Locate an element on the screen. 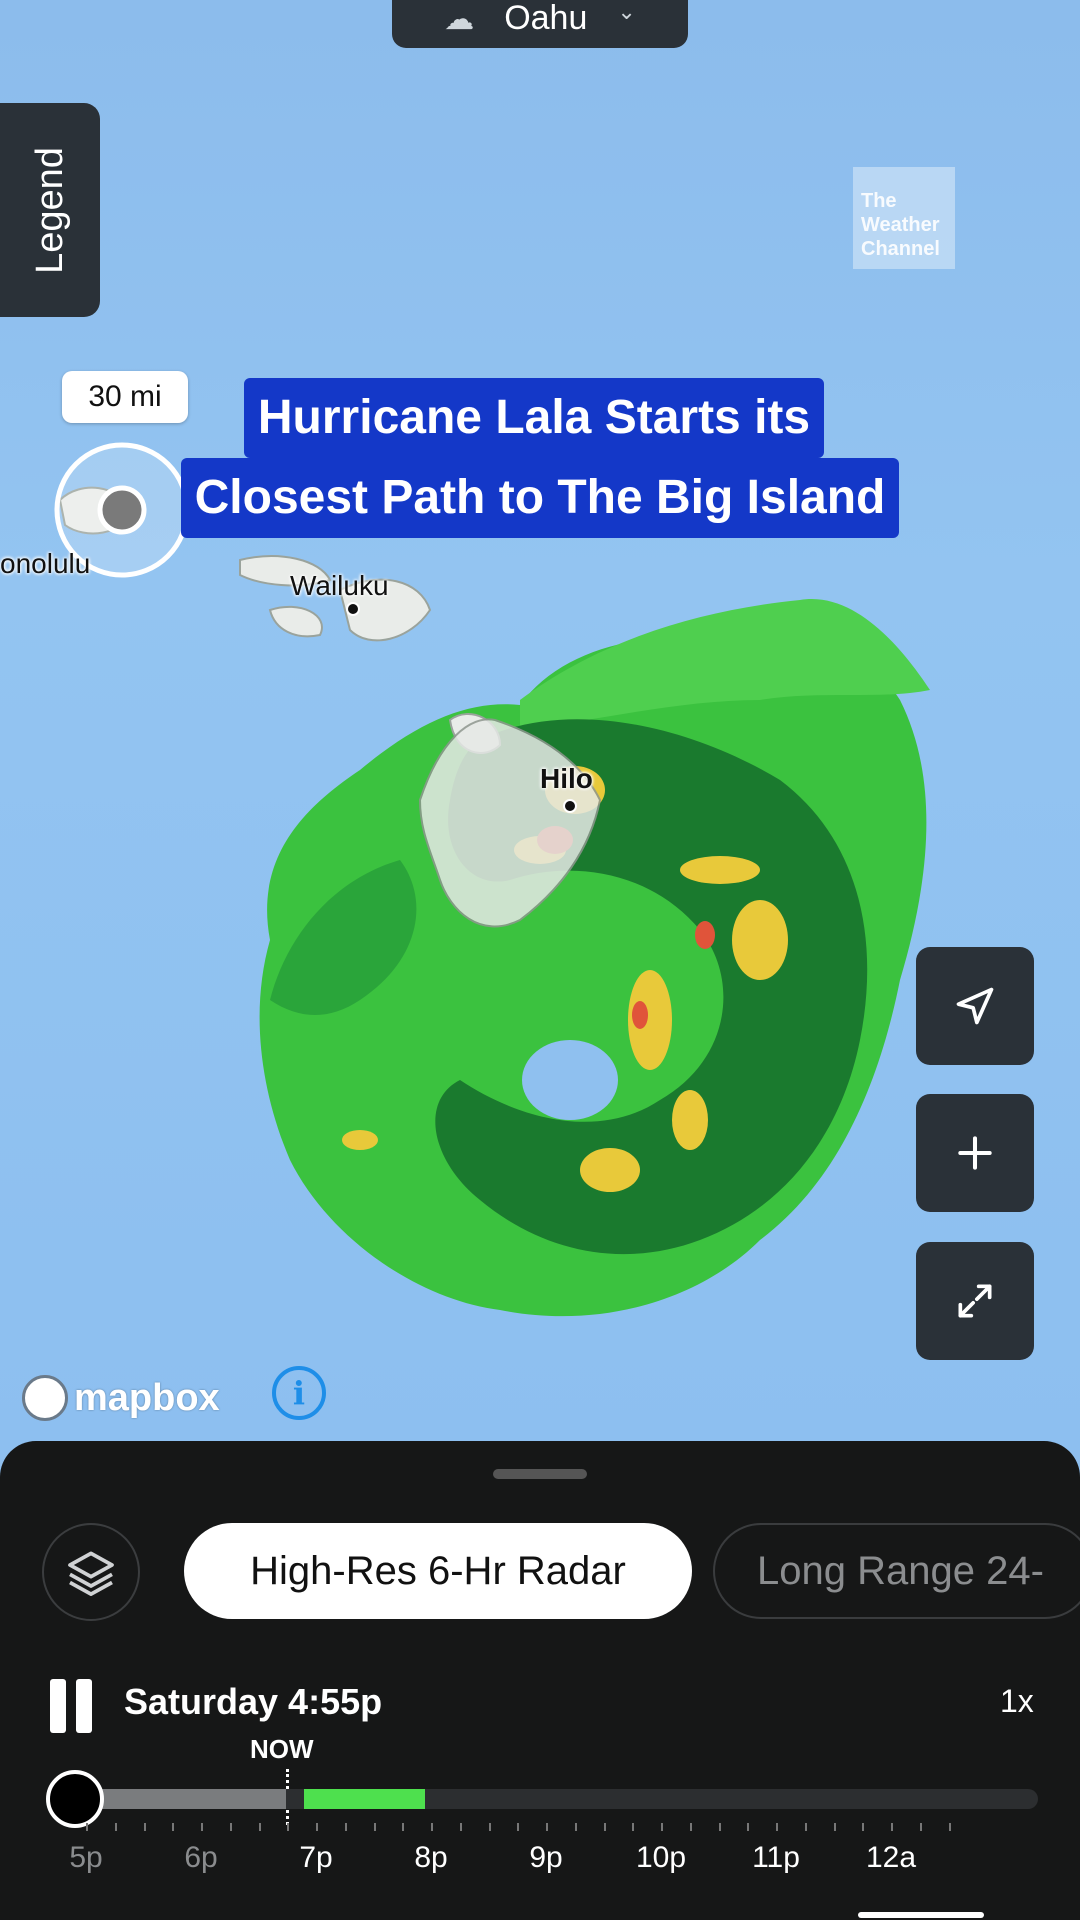 The width and height of the screenshot is (1080, 1920). home-indicator is located at coordinates (921, 1915).